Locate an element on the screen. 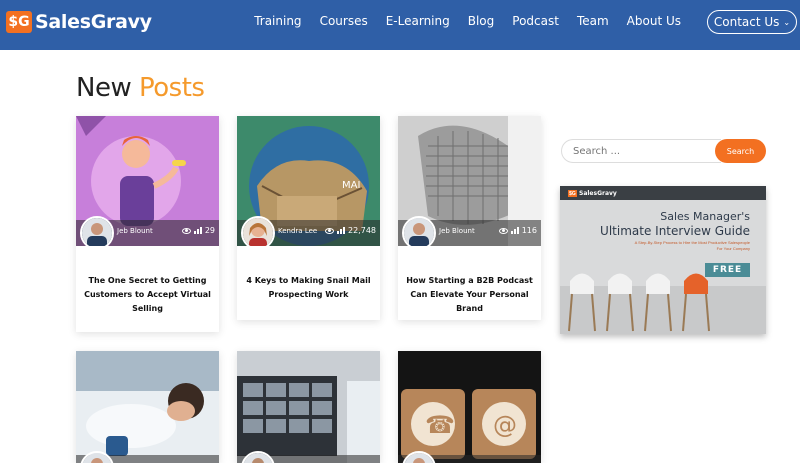  post-card: ☎ @ is located at coordinates (469, 407).